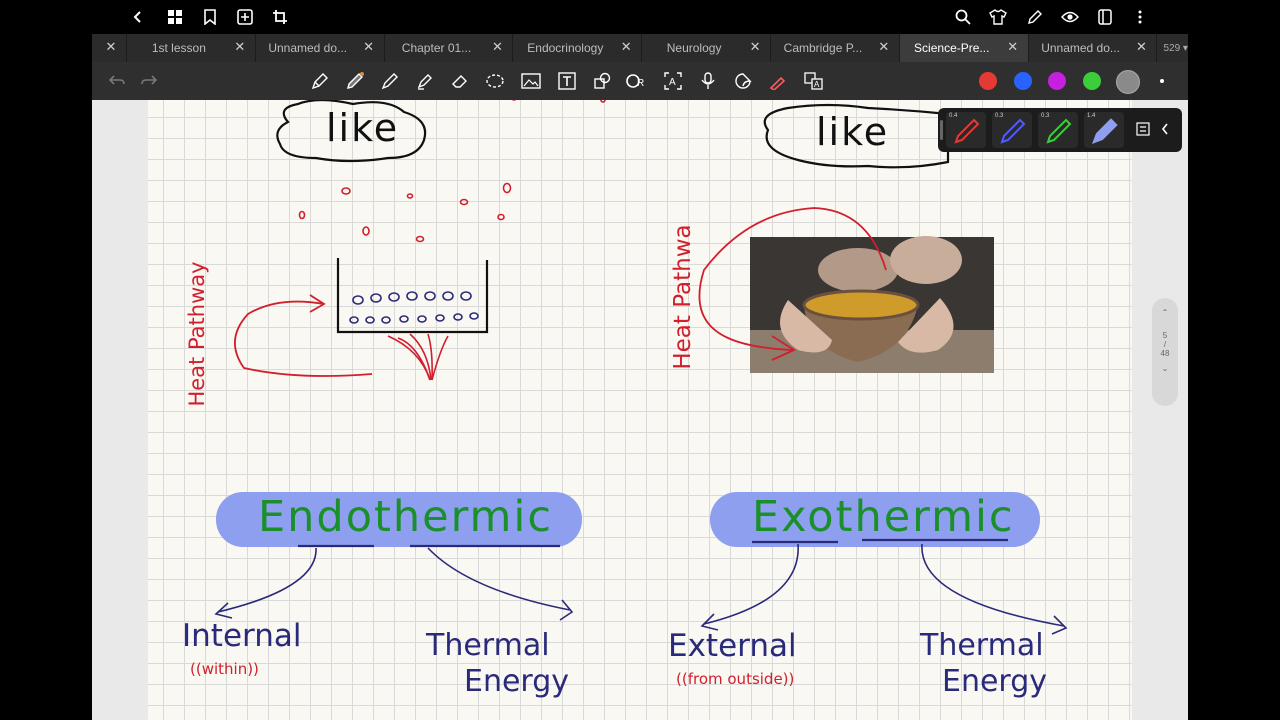 This screenshot has width=1280, height=720. Describe the element at coordinates (149, 81) in the screenshot. I see `redo-icon` at that location.